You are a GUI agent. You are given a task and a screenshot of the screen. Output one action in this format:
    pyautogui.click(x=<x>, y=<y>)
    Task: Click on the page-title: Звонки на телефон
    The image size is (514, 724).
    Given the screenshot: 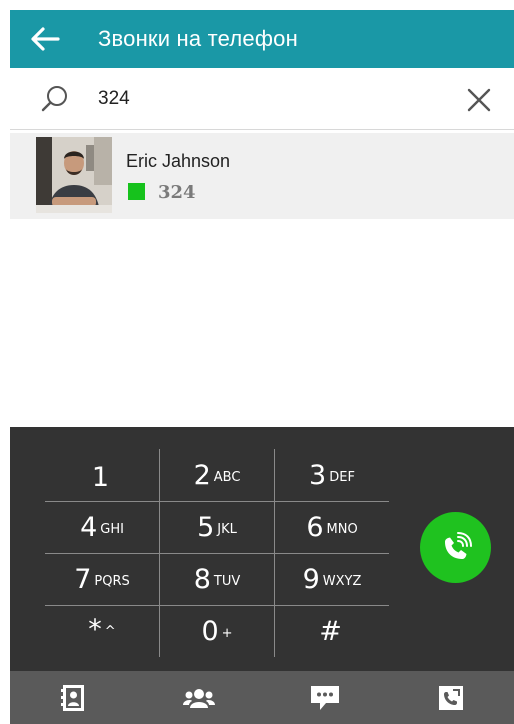 What is the action you would take?
    pyautogui.click(x=198, y=38)
    